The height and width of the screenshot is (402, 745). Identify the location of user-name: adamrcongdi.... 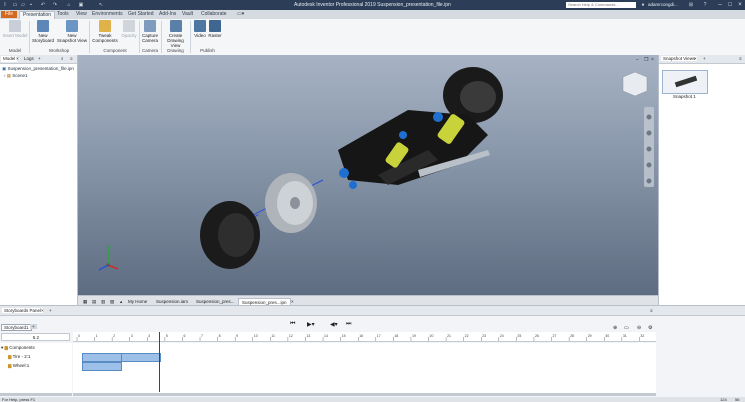
(663, 4).